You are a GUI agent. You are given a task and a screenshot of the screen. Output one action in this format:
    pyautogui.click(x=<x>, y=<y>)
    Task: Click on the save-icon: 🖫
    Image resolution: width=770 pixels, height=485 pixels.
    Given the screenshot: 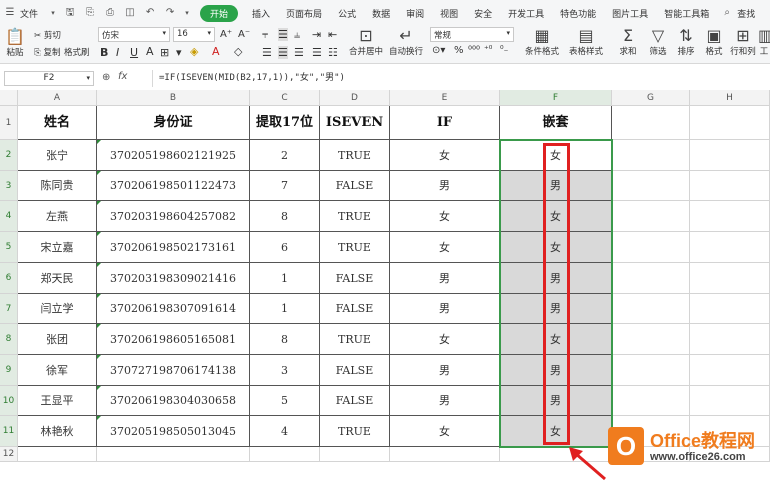 What is the action you would take?
    pyautogui.click(x=70, y=13)
    